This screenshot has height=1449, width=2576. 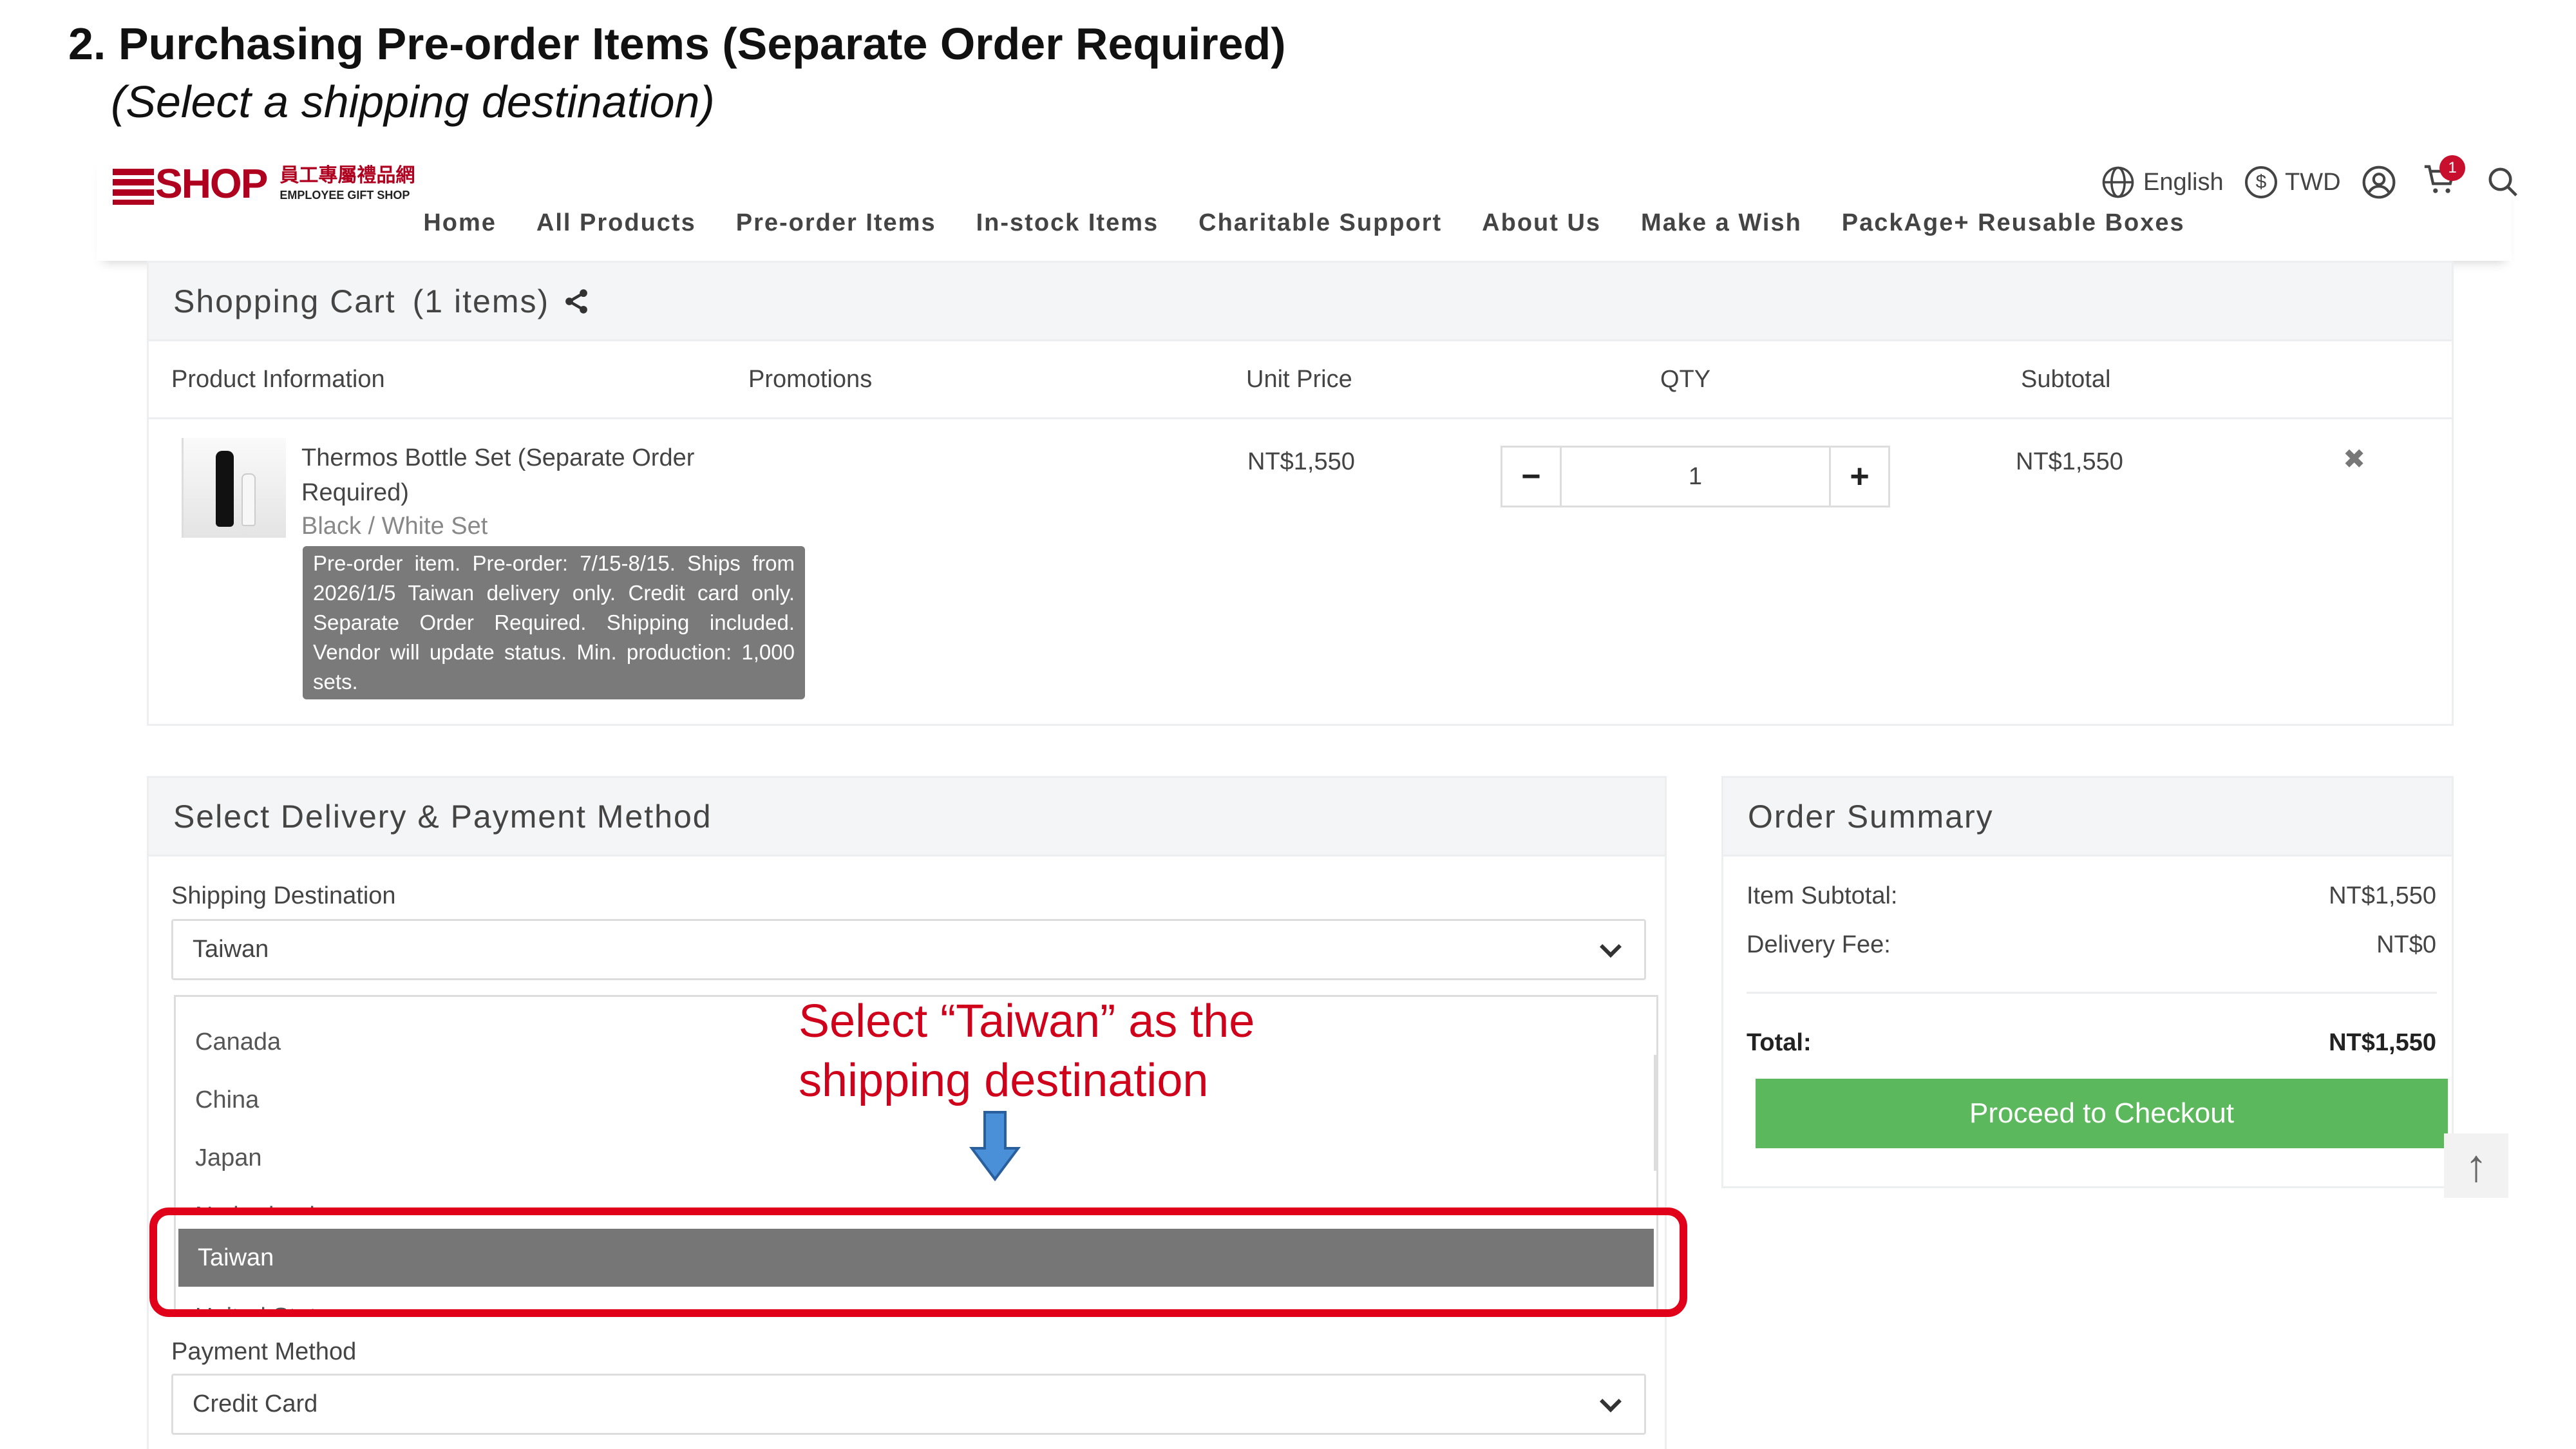 What do you see at coordinates (1027, 1021) in the screenshot?
I see `annotation-line1: Select “Taiwan” as the` at bounding box center [1027, 1021].